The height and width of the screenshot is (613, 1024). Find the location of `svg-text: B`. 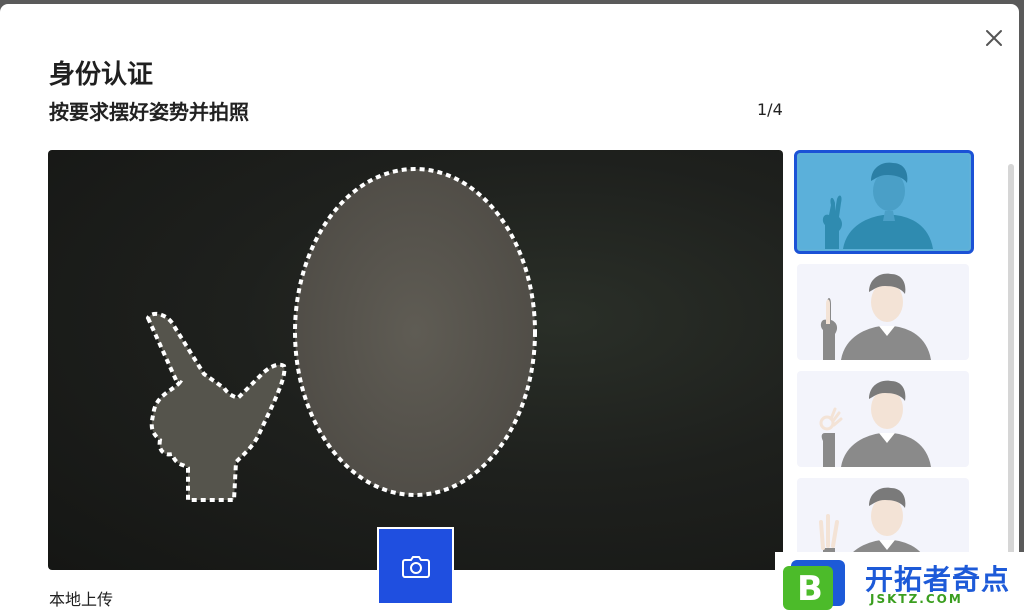

svg-text: B is located at coordinates (810, 589).